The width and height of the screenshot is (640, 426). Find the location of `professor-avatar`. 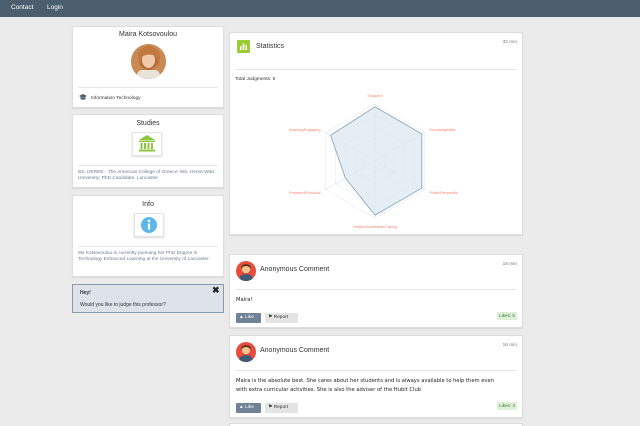

professor-avatar is located at coordinates (148, 61).